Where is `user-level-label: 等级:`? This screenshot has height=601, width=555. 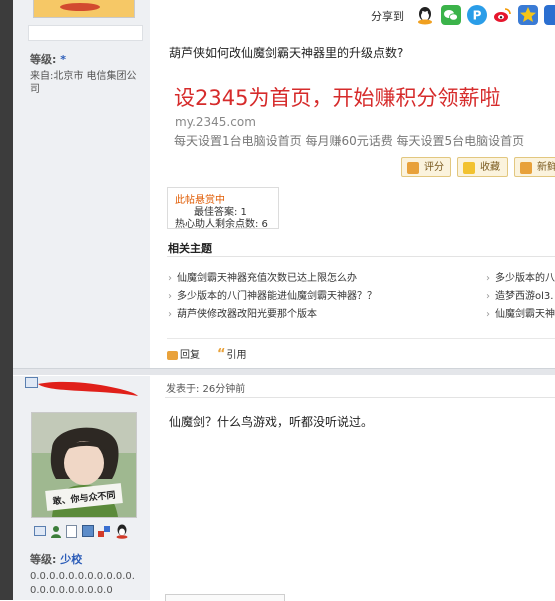 user-level-label: 等级: is located at coordinates (43, 59).